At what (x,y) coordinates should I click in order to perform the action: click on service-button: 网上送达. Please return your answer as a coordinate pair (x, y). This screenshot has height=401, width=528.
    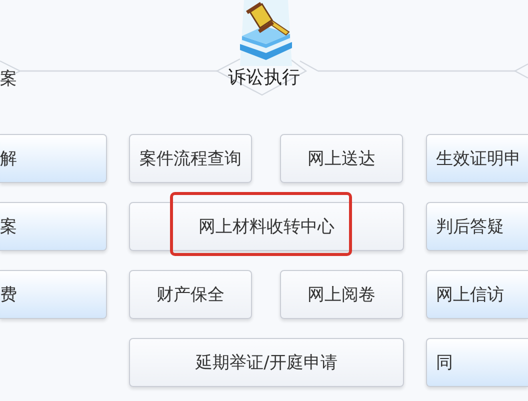
    Looking at the image, I should click on (341, 158).